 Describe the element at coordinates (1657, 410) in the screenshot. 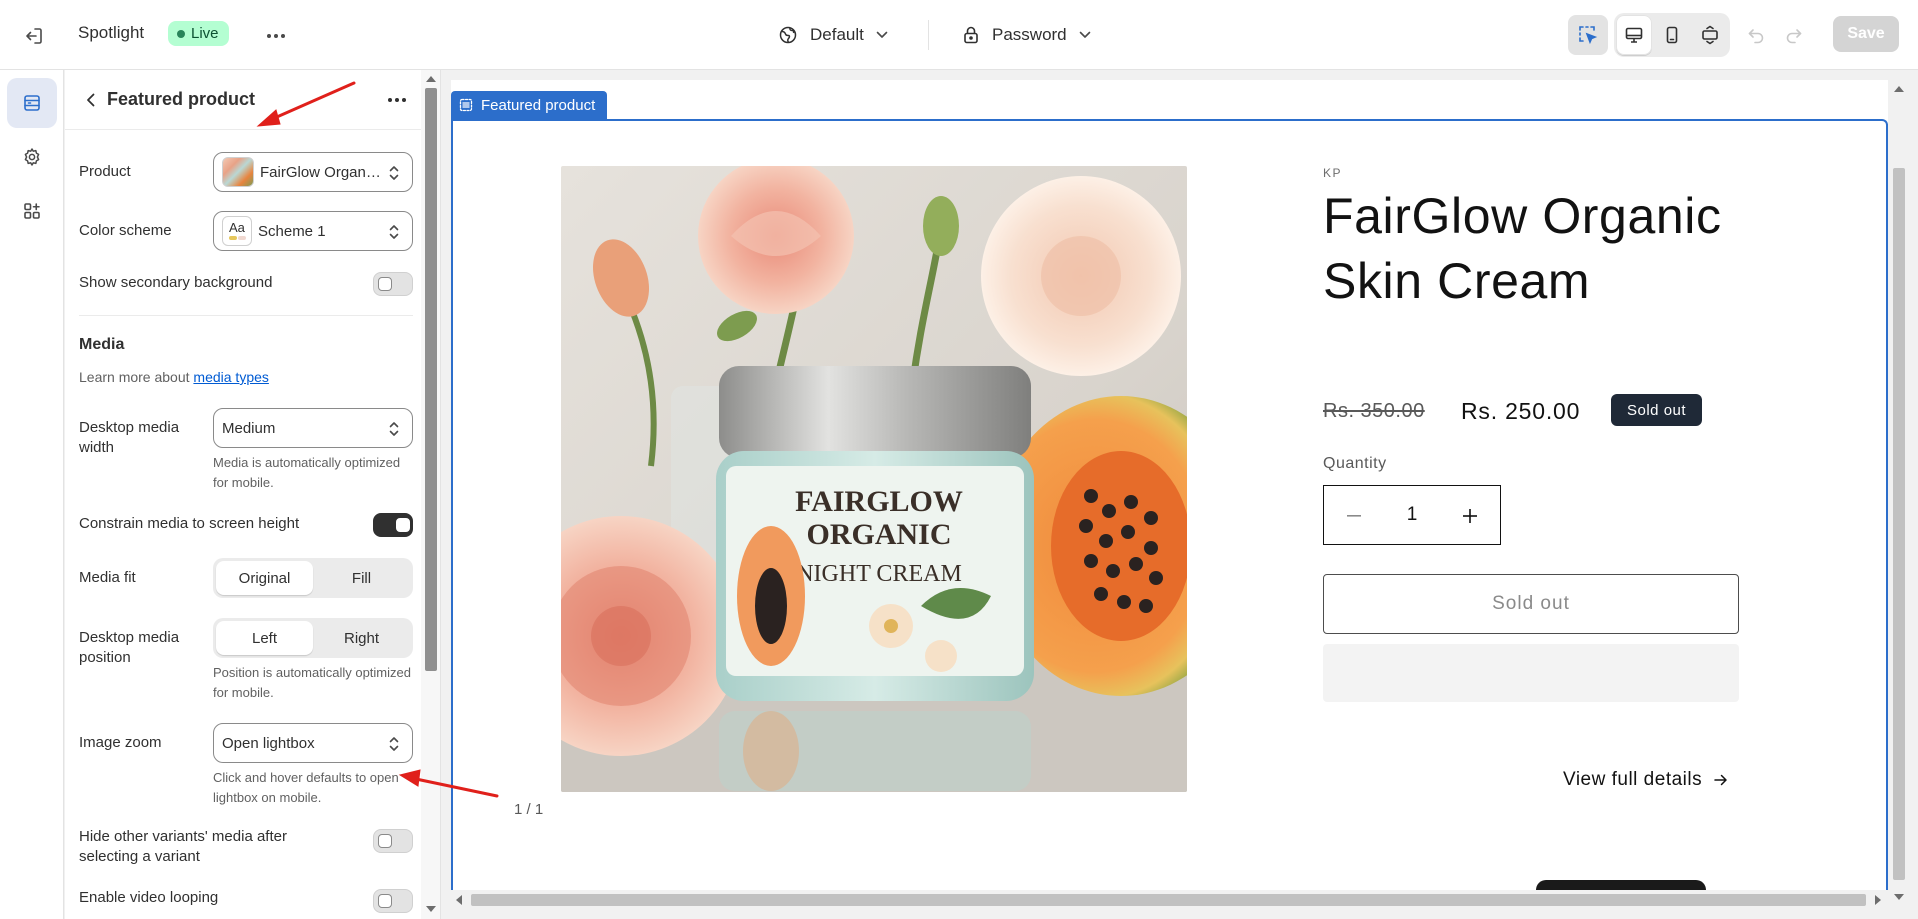

I see `sold-out-badge: Sold out` at that location.